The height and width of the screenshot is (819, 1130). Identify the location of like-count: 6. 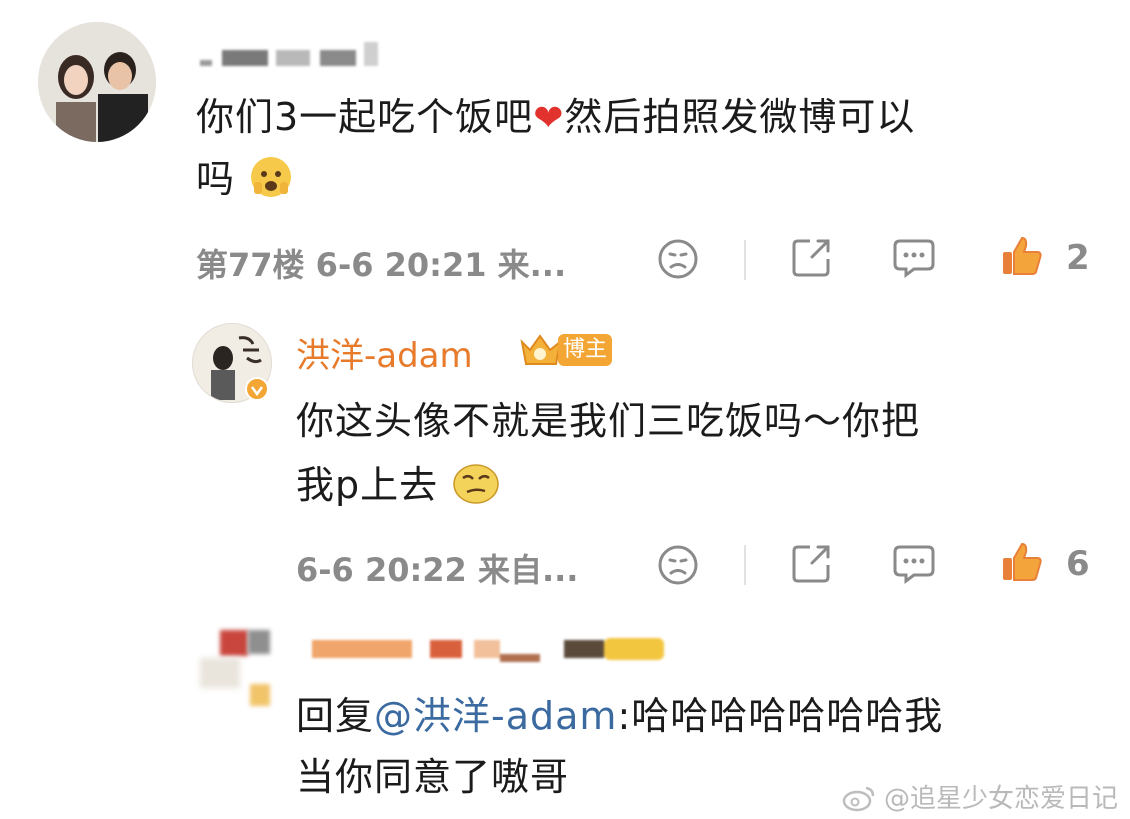
(1078, 564).